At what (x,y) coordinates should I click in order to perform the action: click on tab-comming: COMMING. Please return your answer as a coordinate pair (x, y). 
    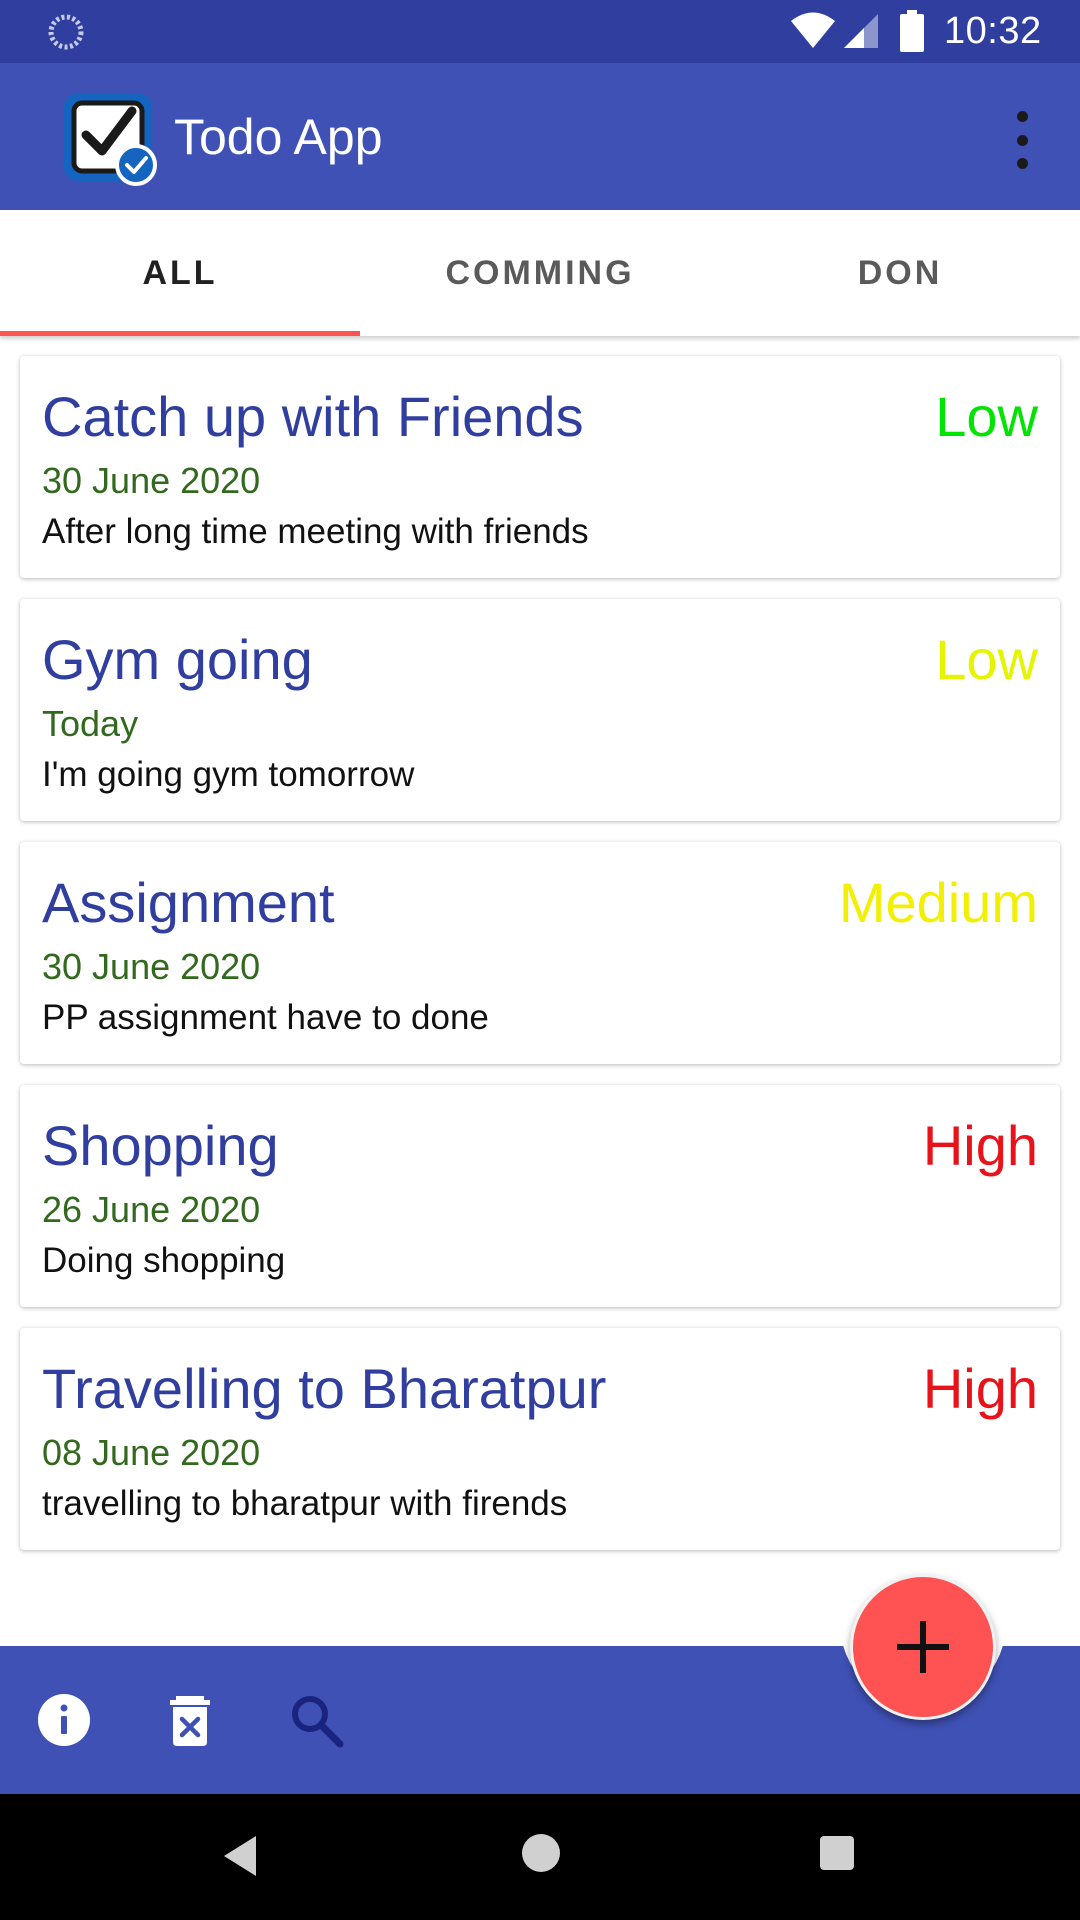
    Looking at the image, I should click on (540, 273).